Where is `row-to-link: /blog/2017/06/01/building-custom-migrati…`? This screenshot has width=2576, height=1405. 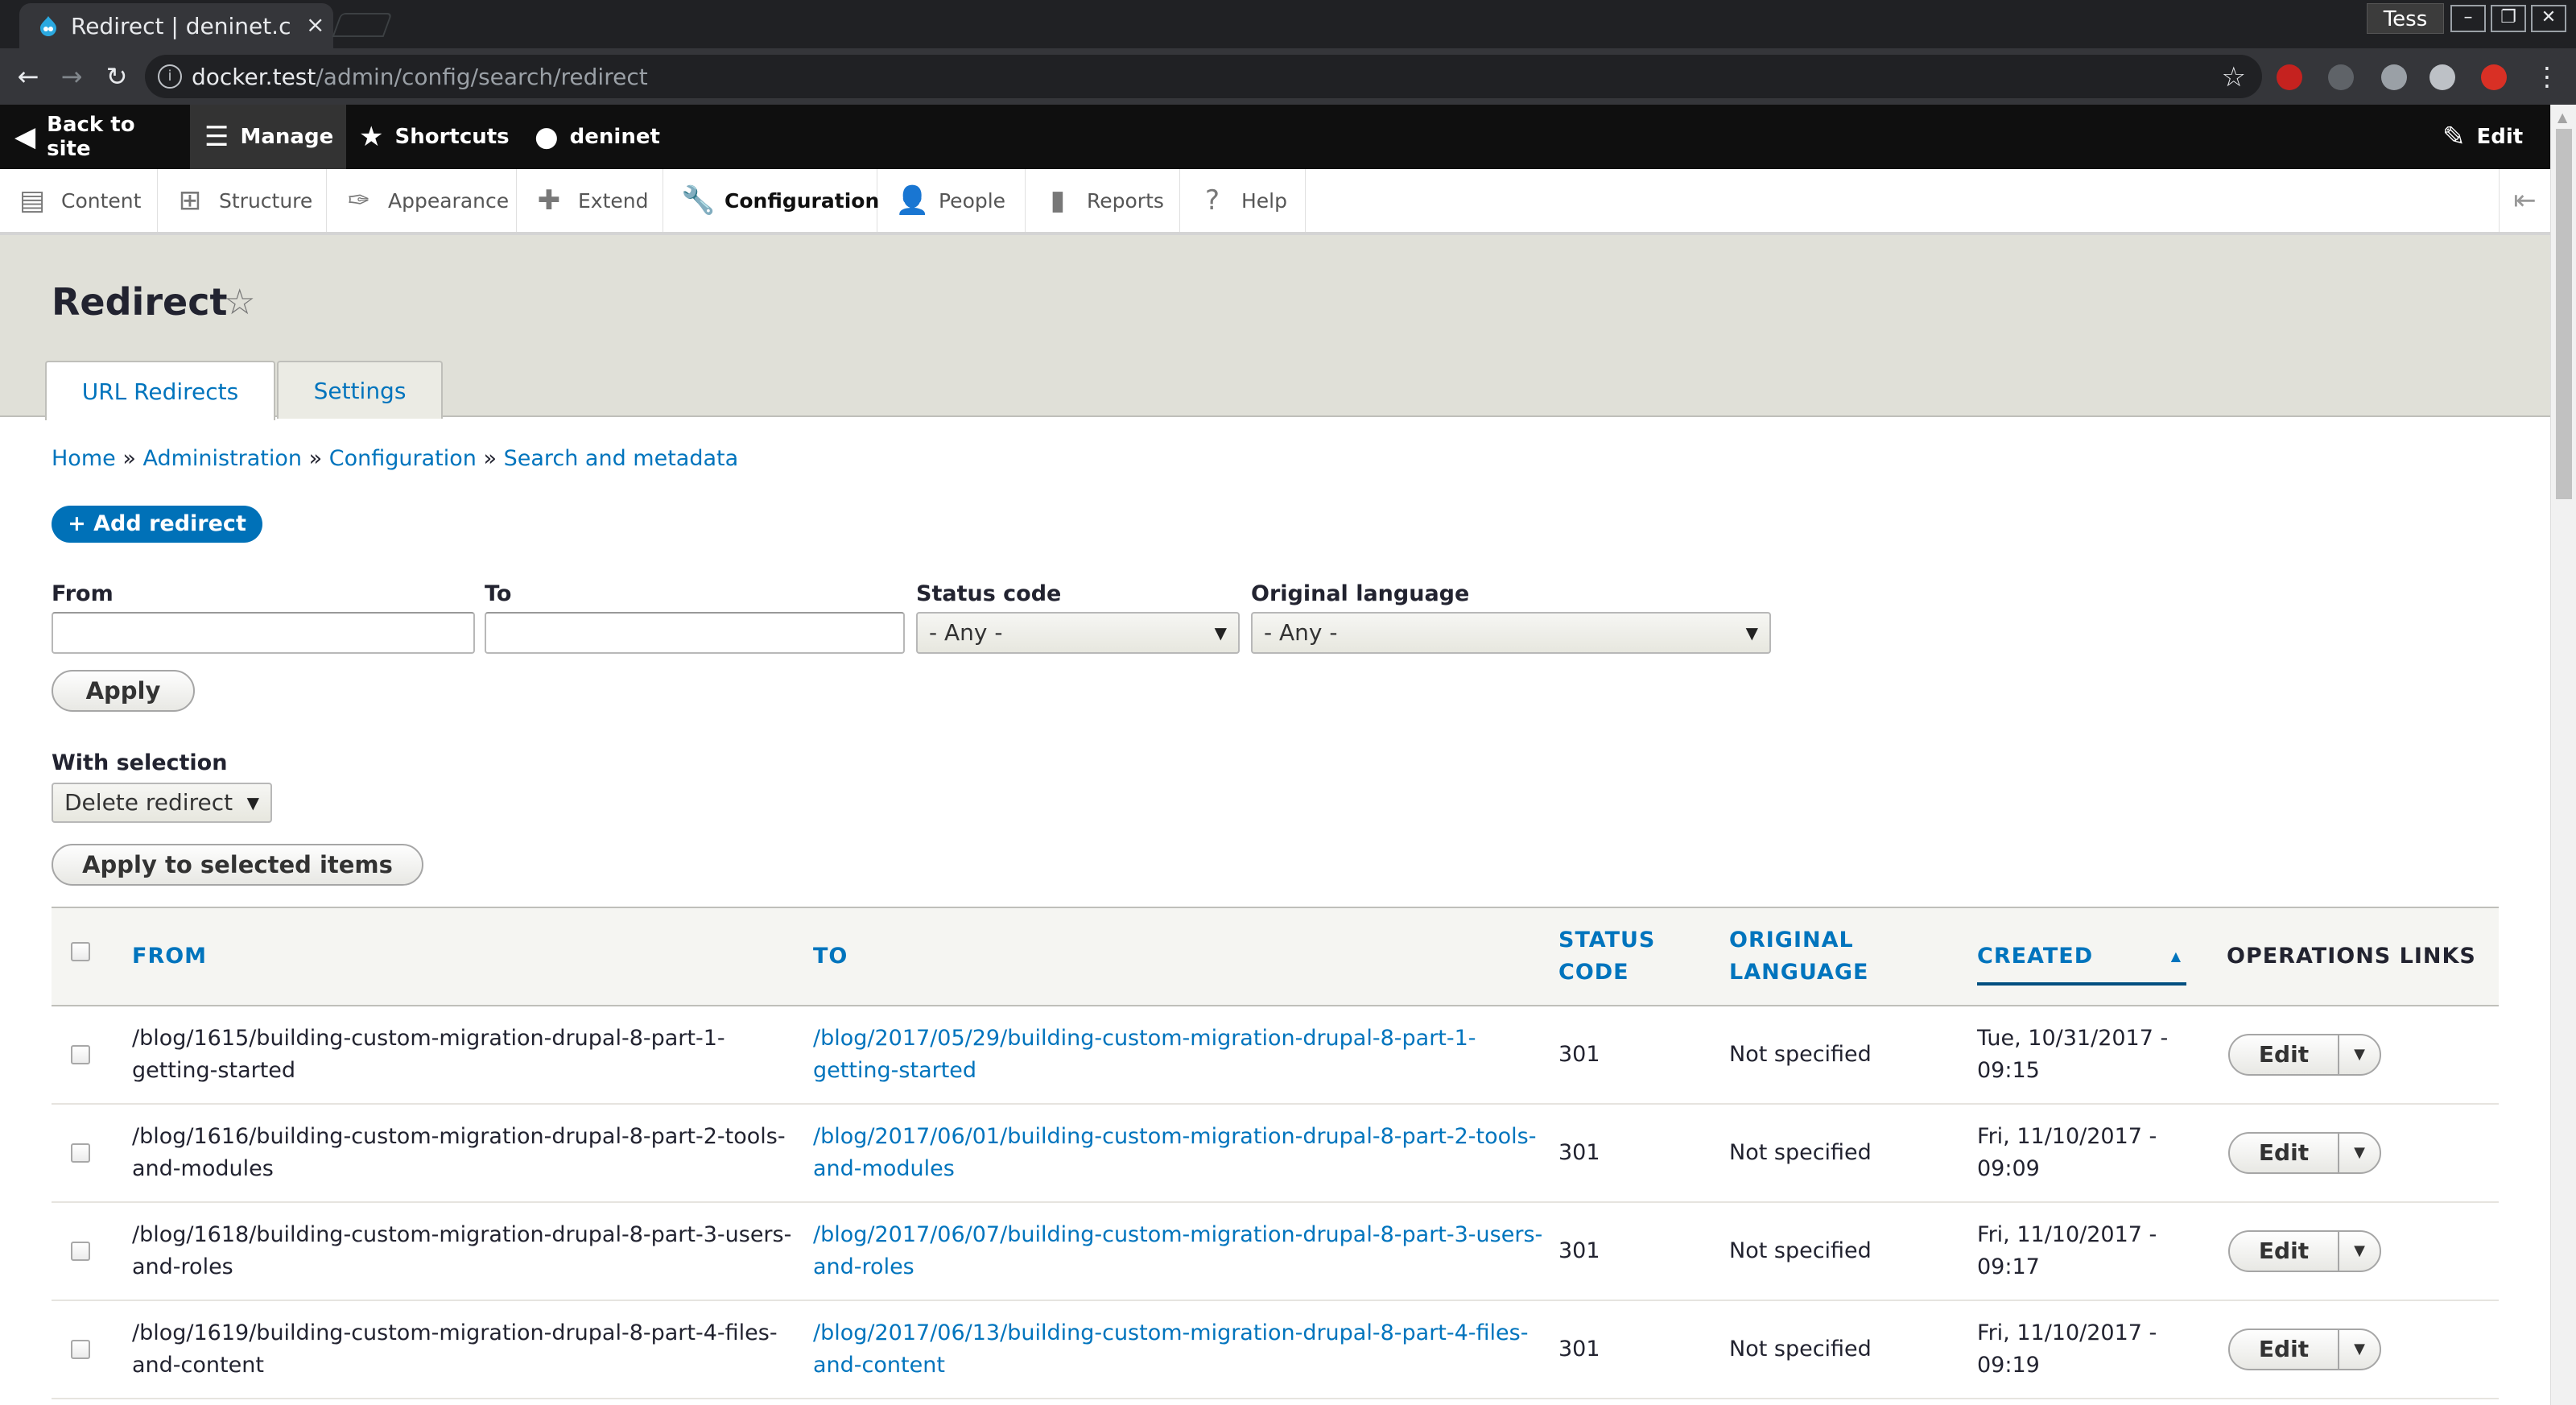
row-to-link: /blog/2017/06/01/building-custom-migrati… is located at coordinates (1175, 1153).